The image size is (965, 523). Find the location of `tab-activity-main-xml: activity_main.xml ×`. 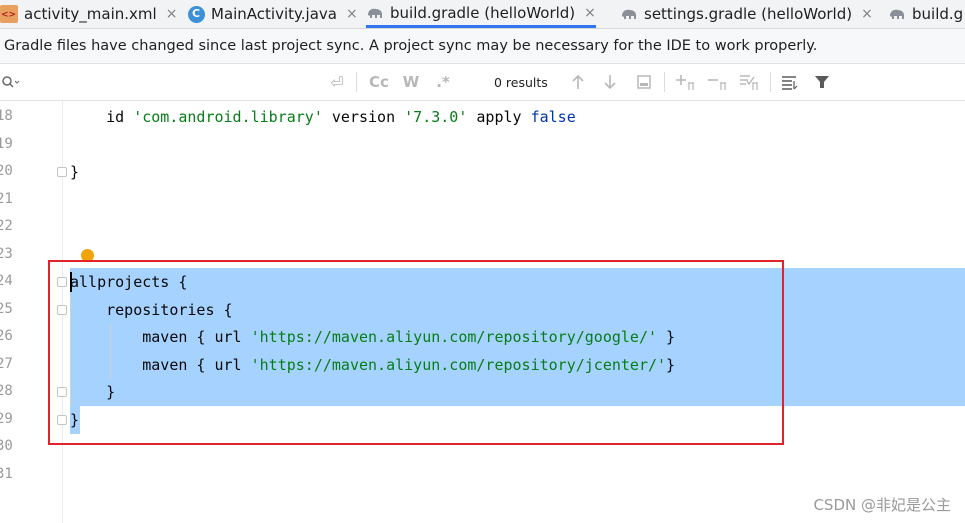

tab-activity-main-xml: activity_main.xml × is located at coordinates (88, 14).